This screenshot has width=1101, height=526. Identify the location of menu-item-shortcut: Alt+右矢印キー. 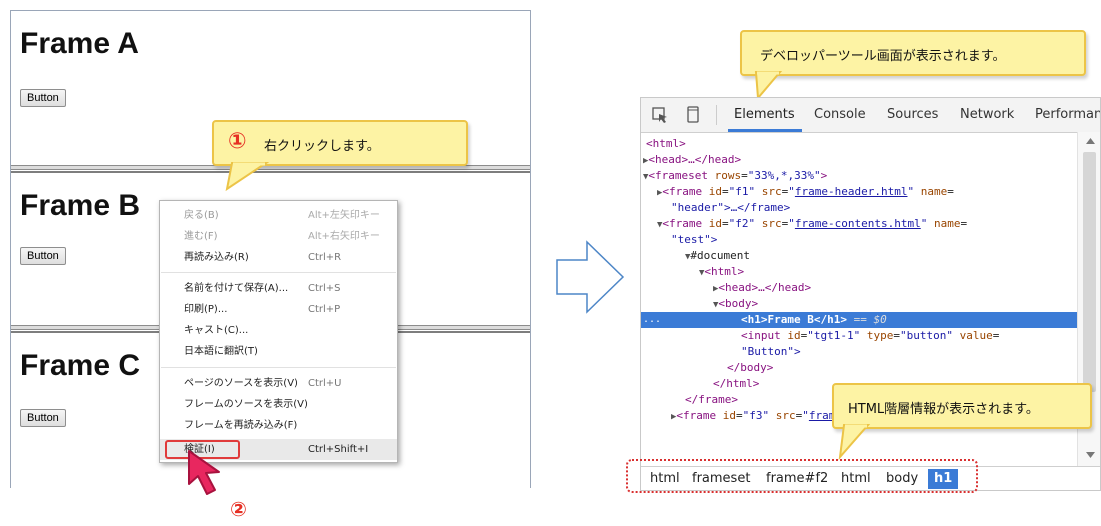
(344, 236).